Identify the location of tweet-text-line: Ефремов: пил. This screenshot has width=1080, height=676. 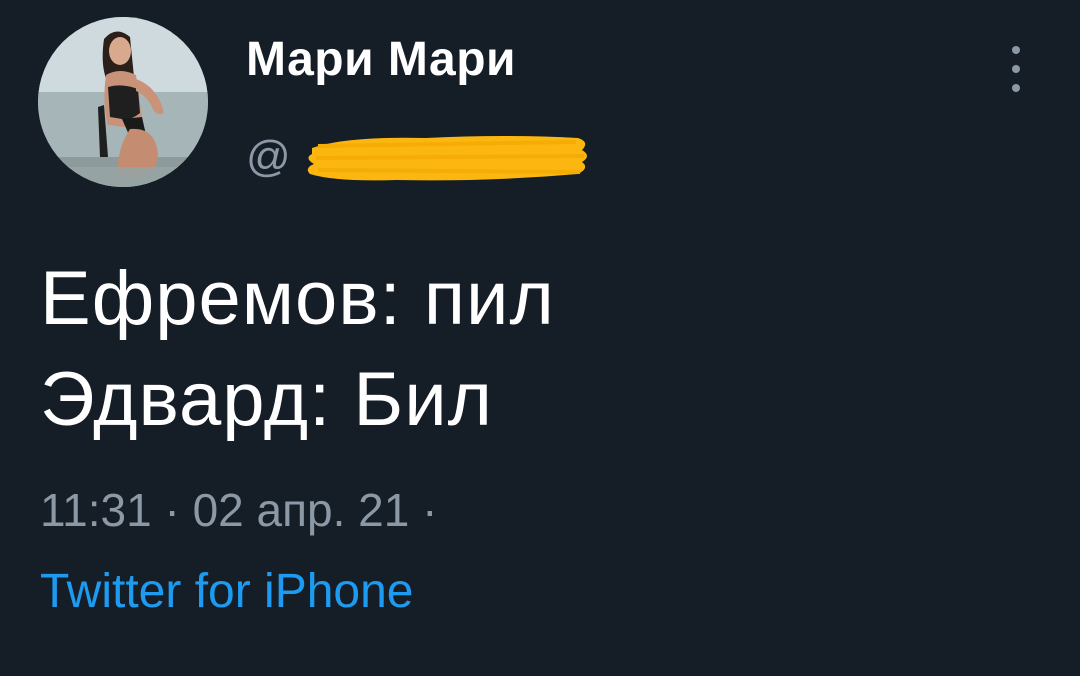
(297, 298).